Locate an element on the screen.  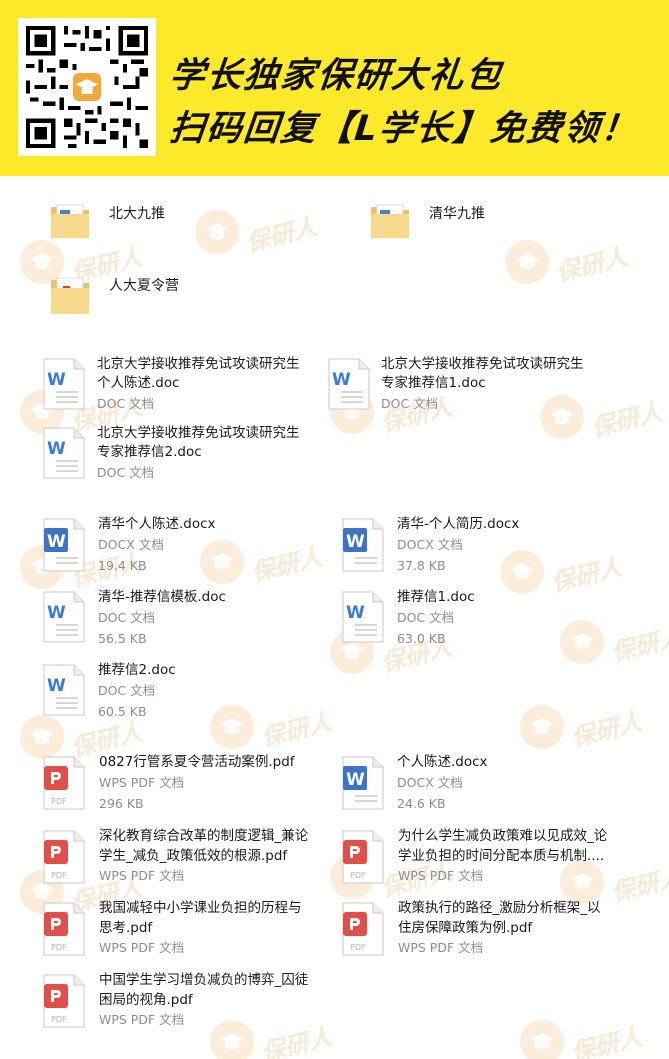
file-name: 个人陈述.docx is located at coordinates (442, 762).